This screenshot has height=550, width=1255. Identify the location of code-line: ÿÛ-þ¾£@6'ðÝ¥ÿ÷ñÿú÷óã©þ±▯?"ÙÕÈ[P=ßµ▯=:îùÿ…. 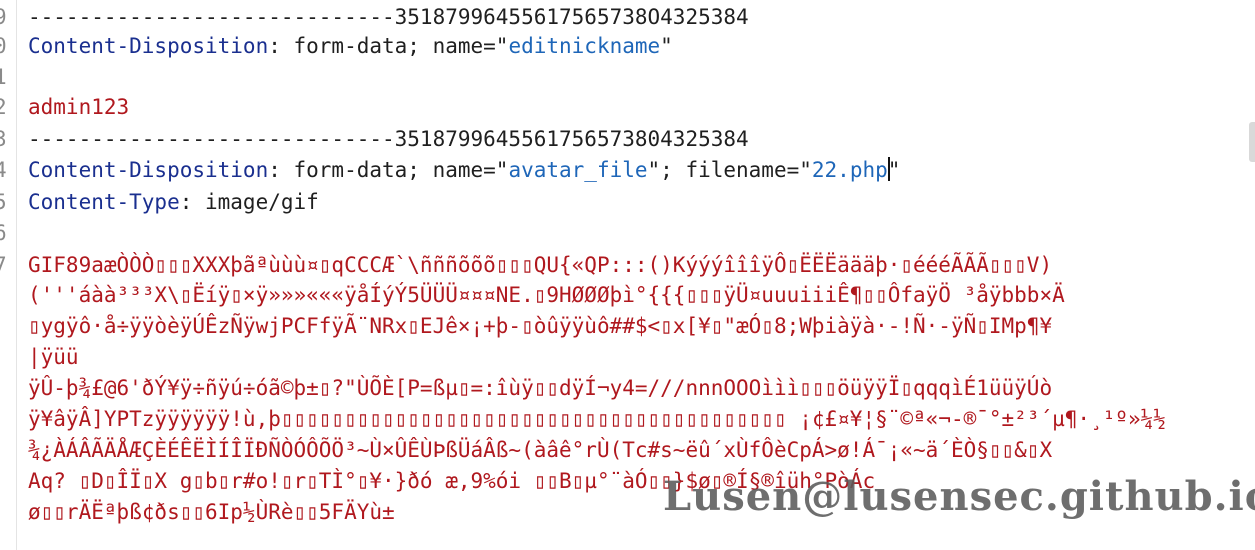
(627, 388).